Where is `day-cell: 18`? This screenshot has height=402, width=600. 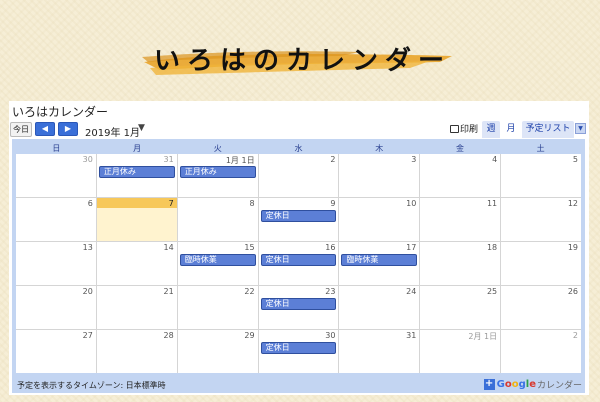
day-cell: 18 is located at coordinates (459, 263).